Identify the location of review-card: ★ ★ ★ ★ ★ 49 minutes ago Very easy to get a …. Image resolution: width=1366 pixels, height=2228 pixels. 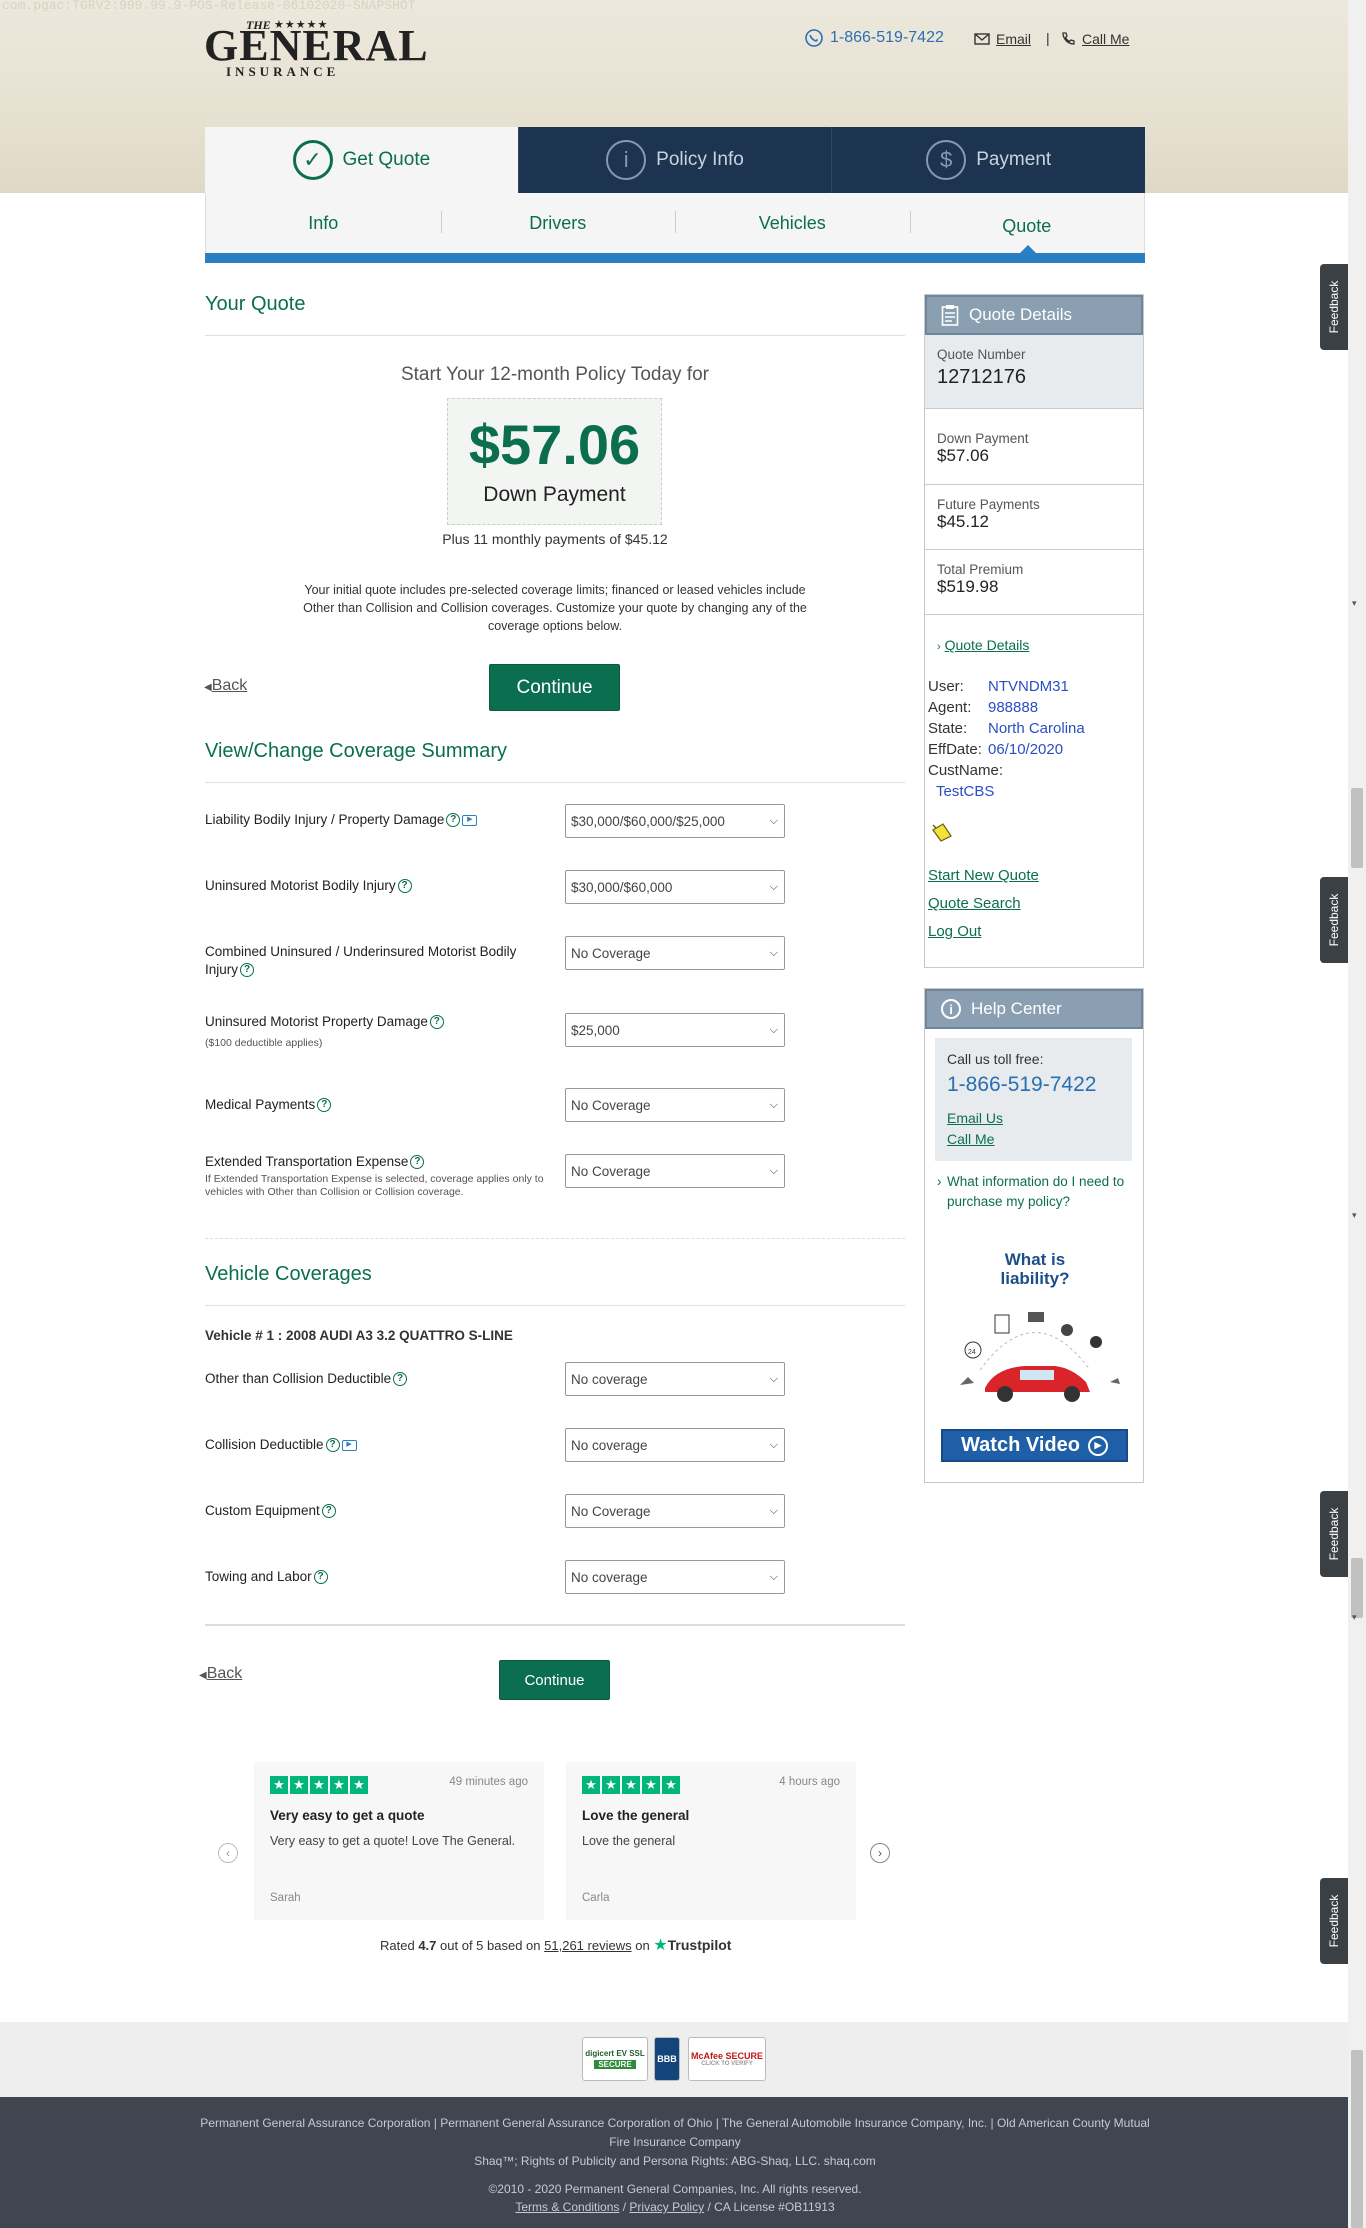
(399, 1841).